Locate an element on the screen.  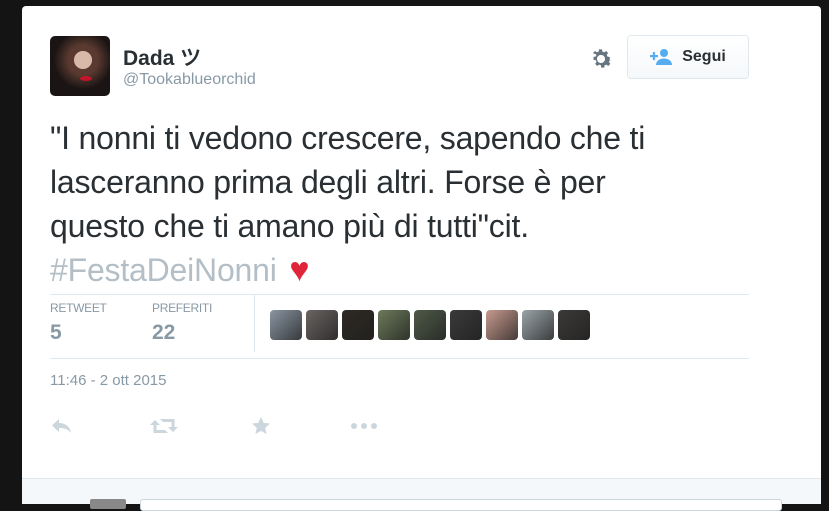
favorites-stat: PREFERITI 22 is located at coordinates (182, 323).